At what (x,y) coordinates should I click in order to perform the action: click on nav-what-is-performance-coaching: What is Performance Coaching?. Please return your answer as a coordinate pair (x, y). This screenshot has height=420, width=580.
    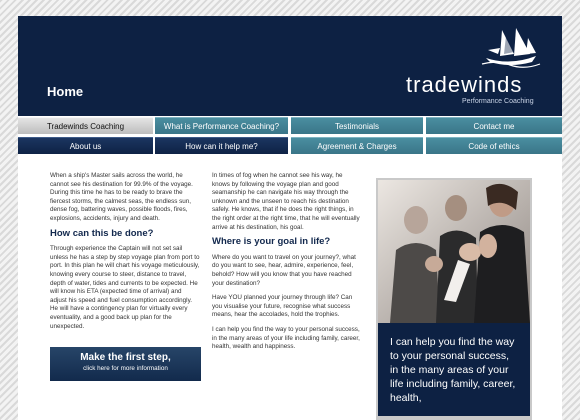
    Looking at the image, I should click on (221, 125).